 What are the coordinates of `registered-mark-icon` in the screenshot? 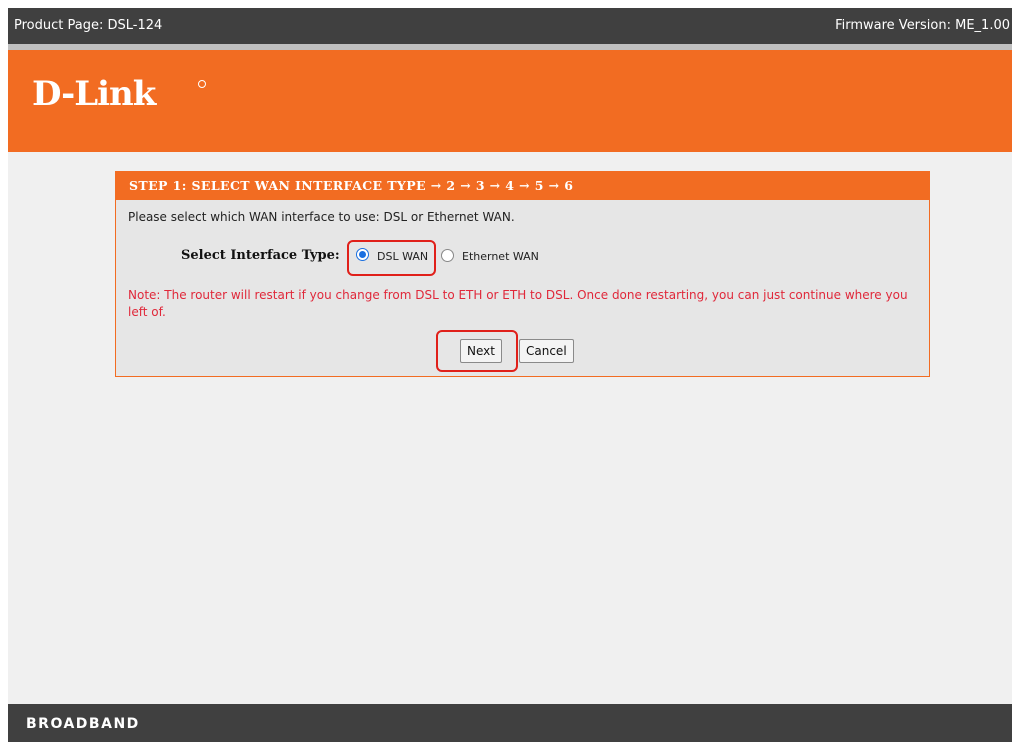 It's located at (202, 84).